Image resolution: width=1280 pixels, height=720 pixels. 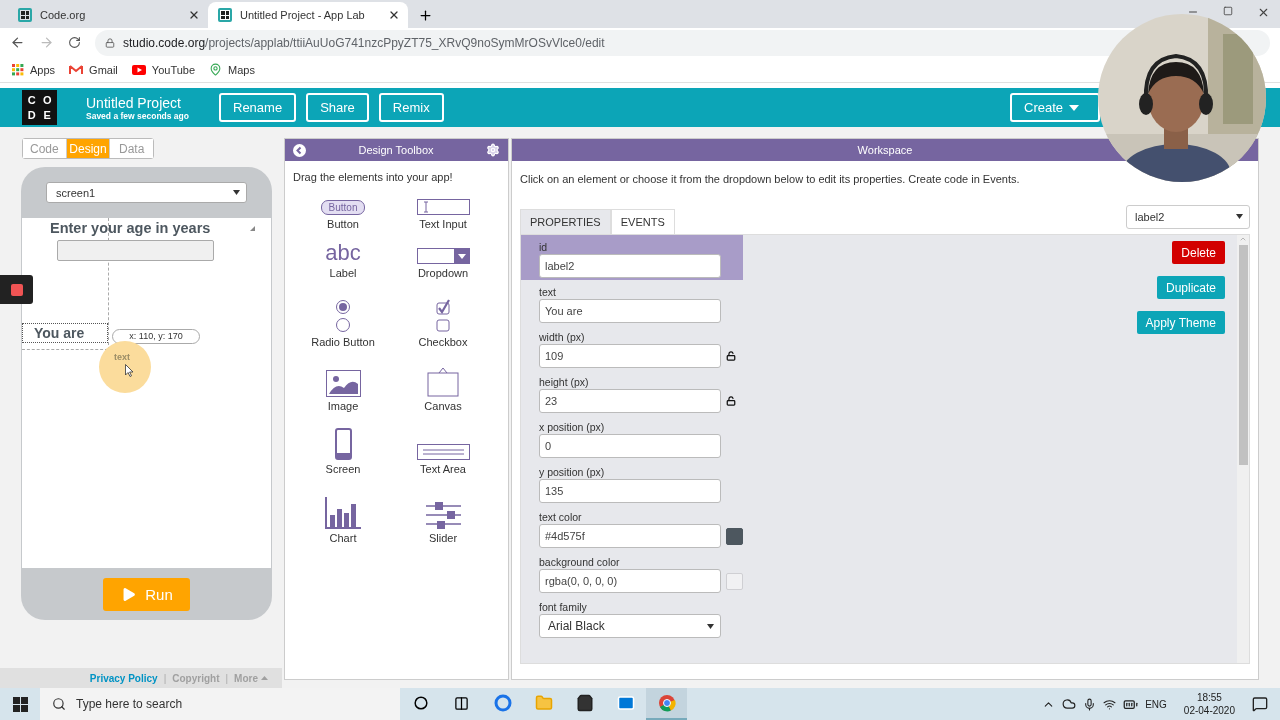 I want to click on property-field: You are, so click(x=630, y=311).